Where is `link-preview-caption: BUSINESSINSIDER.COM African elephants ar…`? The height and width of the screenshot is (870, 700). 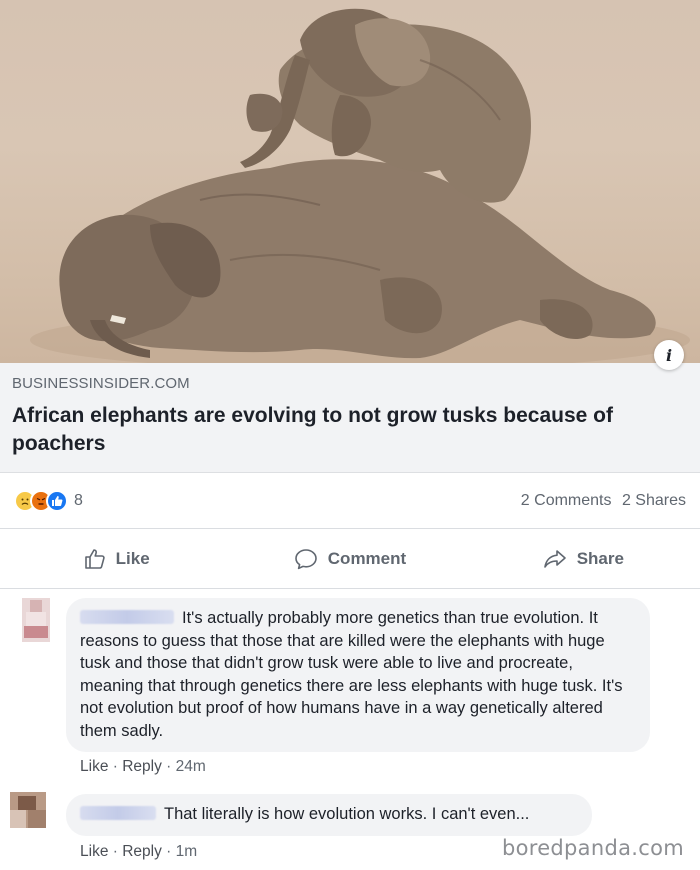 link-preview-caption: BUSINESSINSIDER.COM African elephants ar… is located at coordinates (350, 418).